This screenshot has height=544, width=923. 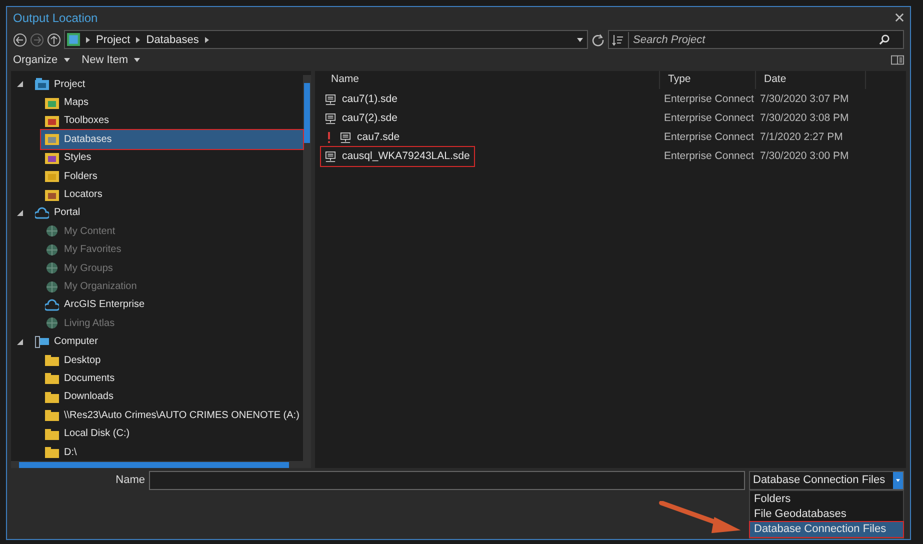 What do you see at coordinates (77, 121) in the screenshot?
I see `tree-item: Toolboxes` at bounding box center [77, 121].